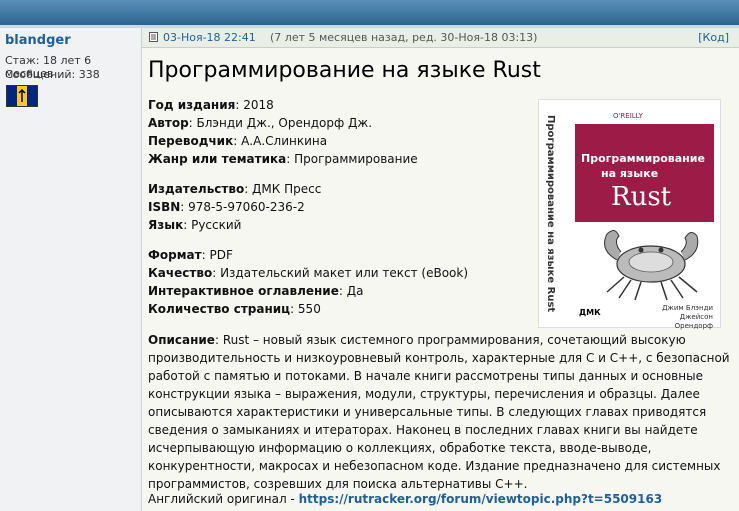 This screenshot has height=511, width=739. Describe the element at coordinates (238, 141) in the screenshot. I see `field-translator: Переводчик: А.А.Слинкина` at that location.